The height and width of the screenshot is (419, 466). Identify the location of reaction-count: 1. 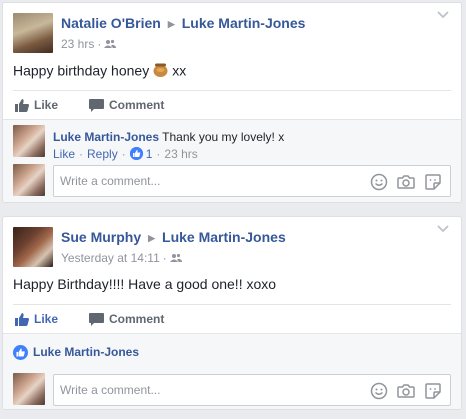
(149, 154).